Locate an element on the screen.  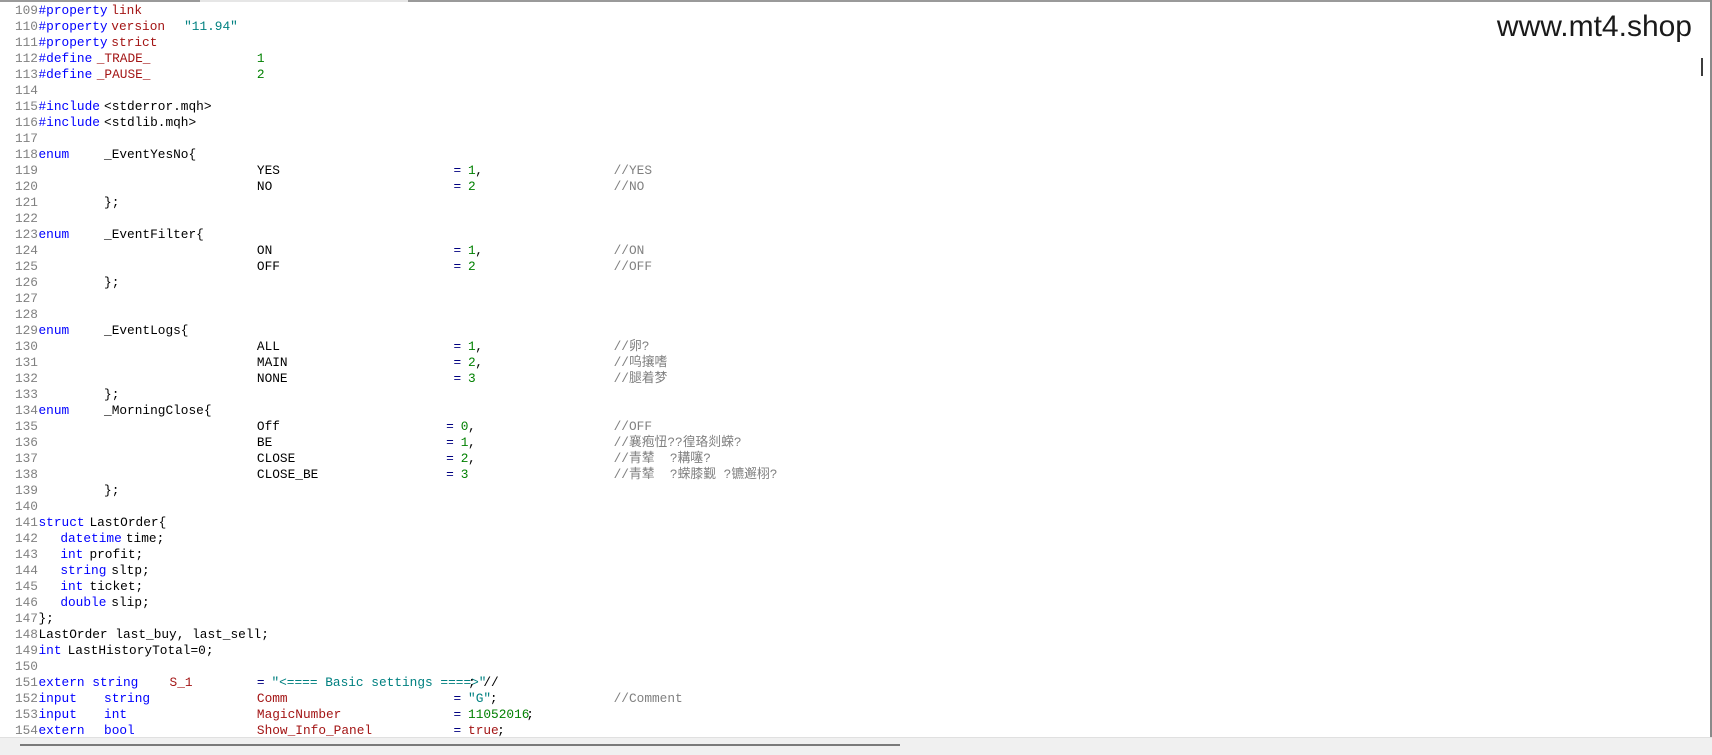
code-line: 114 is located at coordinates (845, 91).